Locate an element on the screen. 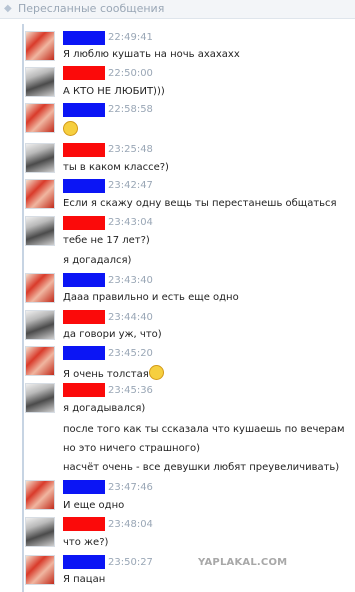 This screenshot has height=592, width=355. message-text: И еще одно is located at coordinates (94, 505).